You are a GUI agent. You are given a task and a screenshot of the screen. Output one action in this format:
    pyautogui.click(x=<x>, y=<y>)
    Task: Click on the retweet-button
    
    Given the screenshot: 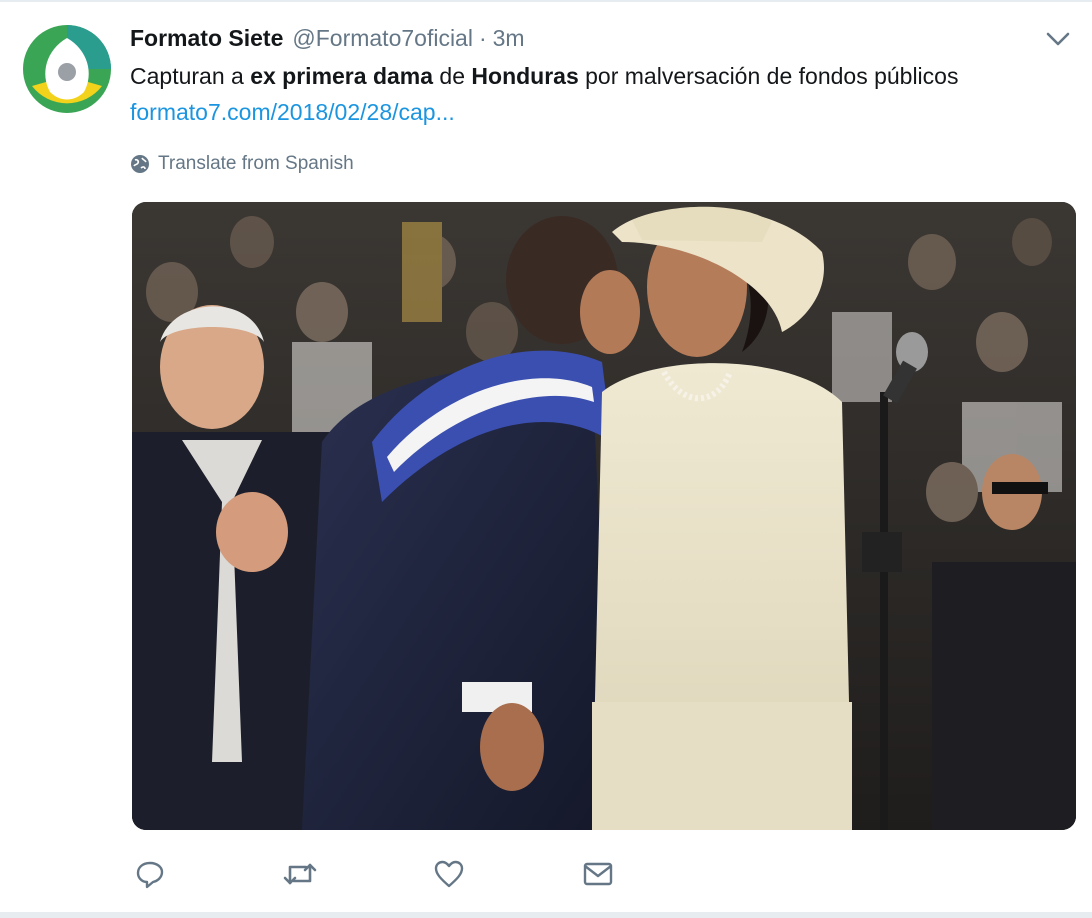 What is the action you would take?
    pyautogui.click(x=300, y=874)
    